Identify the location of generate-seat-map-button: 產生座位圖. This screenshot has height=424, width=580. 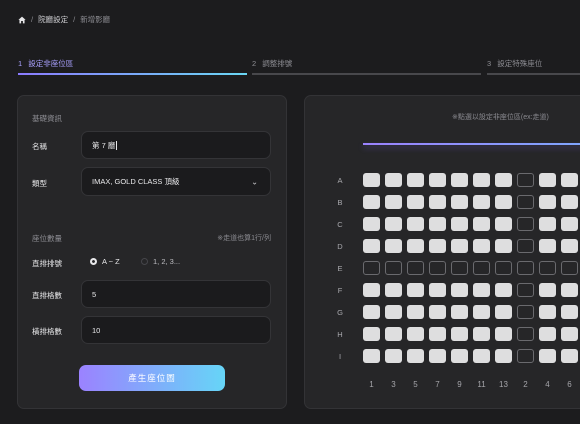
(152, 378).